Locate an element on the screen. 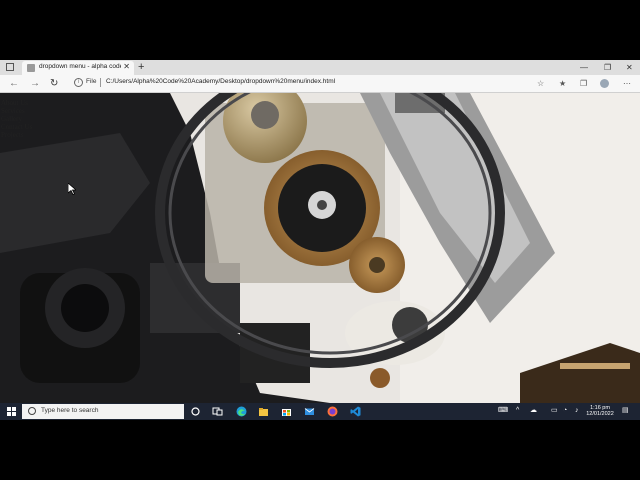 The height and width of the screenshot is (480, 640). browser-tab: dropdown menu - alpha code a ✕ is located at coordinates (78, 68).